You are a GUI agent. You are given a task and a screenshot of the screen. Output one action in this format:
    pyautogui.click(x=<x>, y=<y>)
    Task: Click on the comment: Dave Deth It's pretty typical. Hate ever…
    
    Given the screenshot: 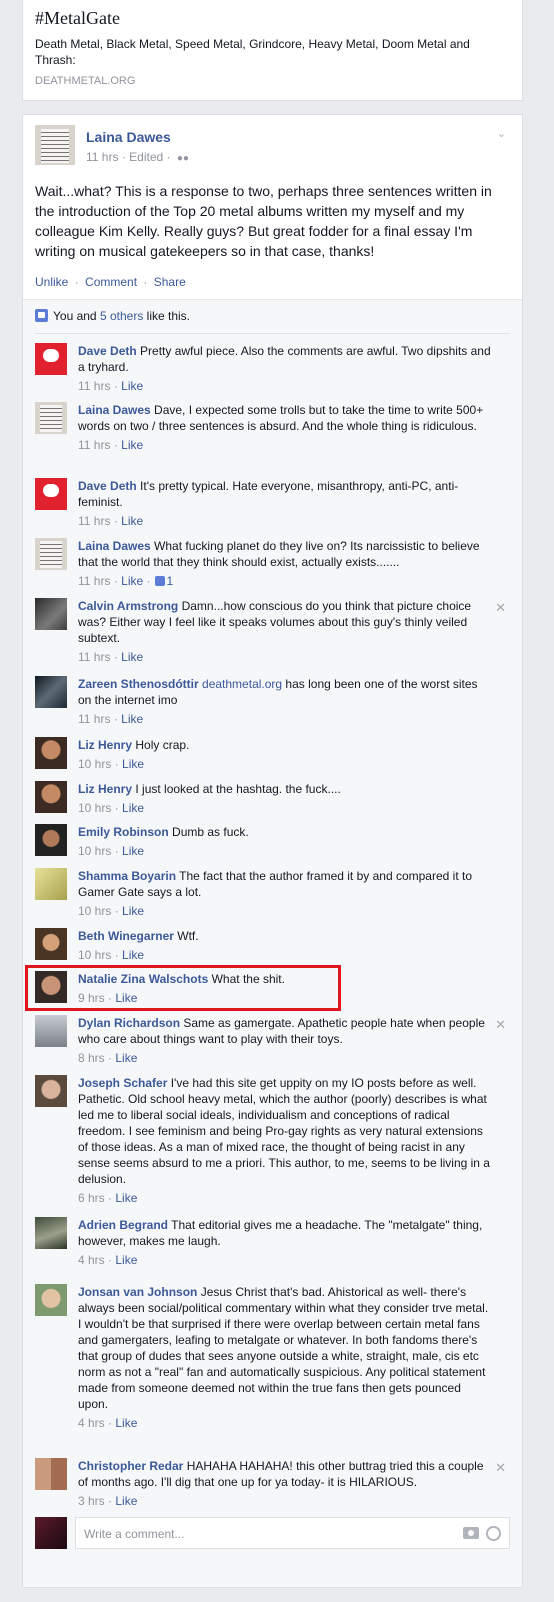 What is the action you would take?
    pyautogui.click(x=272, y=506)
    